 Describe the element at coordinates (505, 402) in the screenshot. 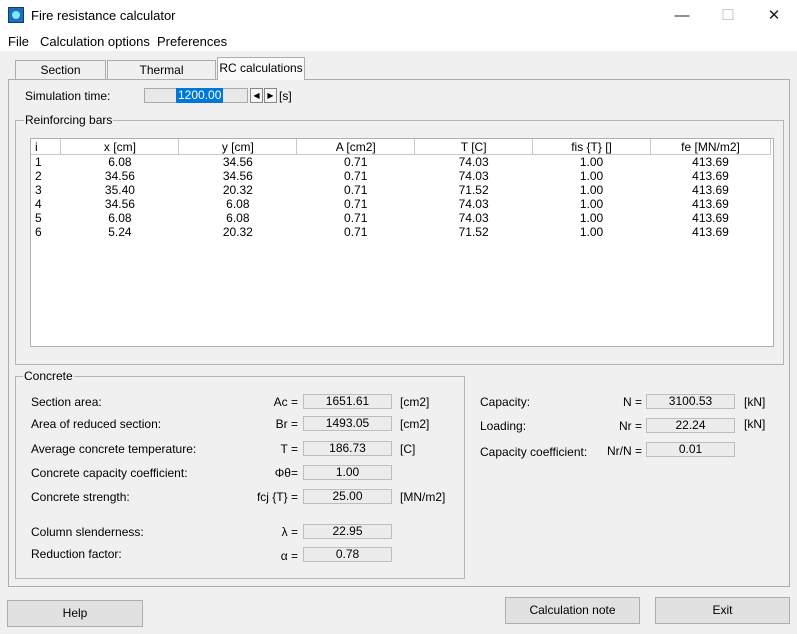

I see `capacity-label: Capacity:` at that location.